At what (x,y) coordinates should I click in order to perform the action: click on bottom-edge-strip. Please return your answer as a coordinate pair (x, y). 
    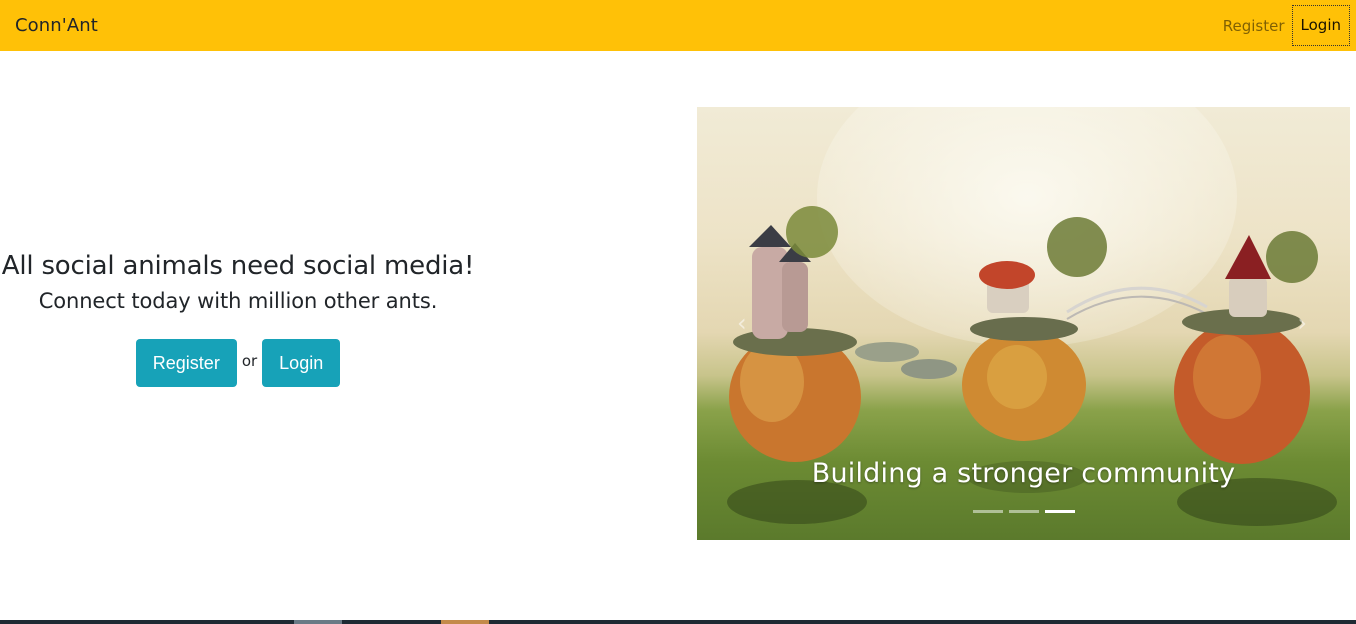
    Looking at the image, I should click on (678, 622).